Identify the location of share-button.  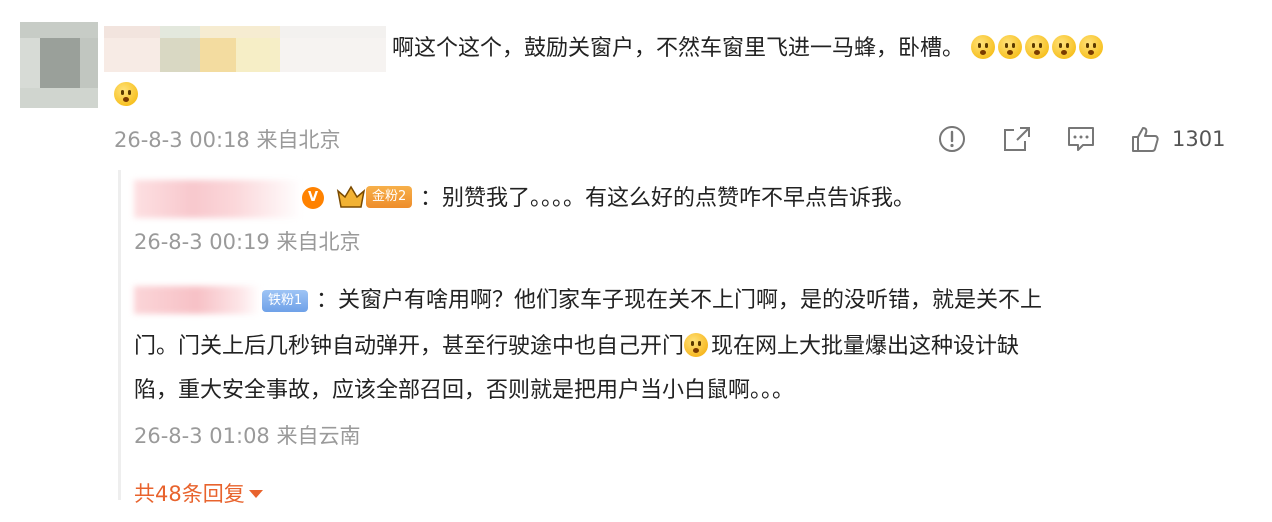
(1017, 139).